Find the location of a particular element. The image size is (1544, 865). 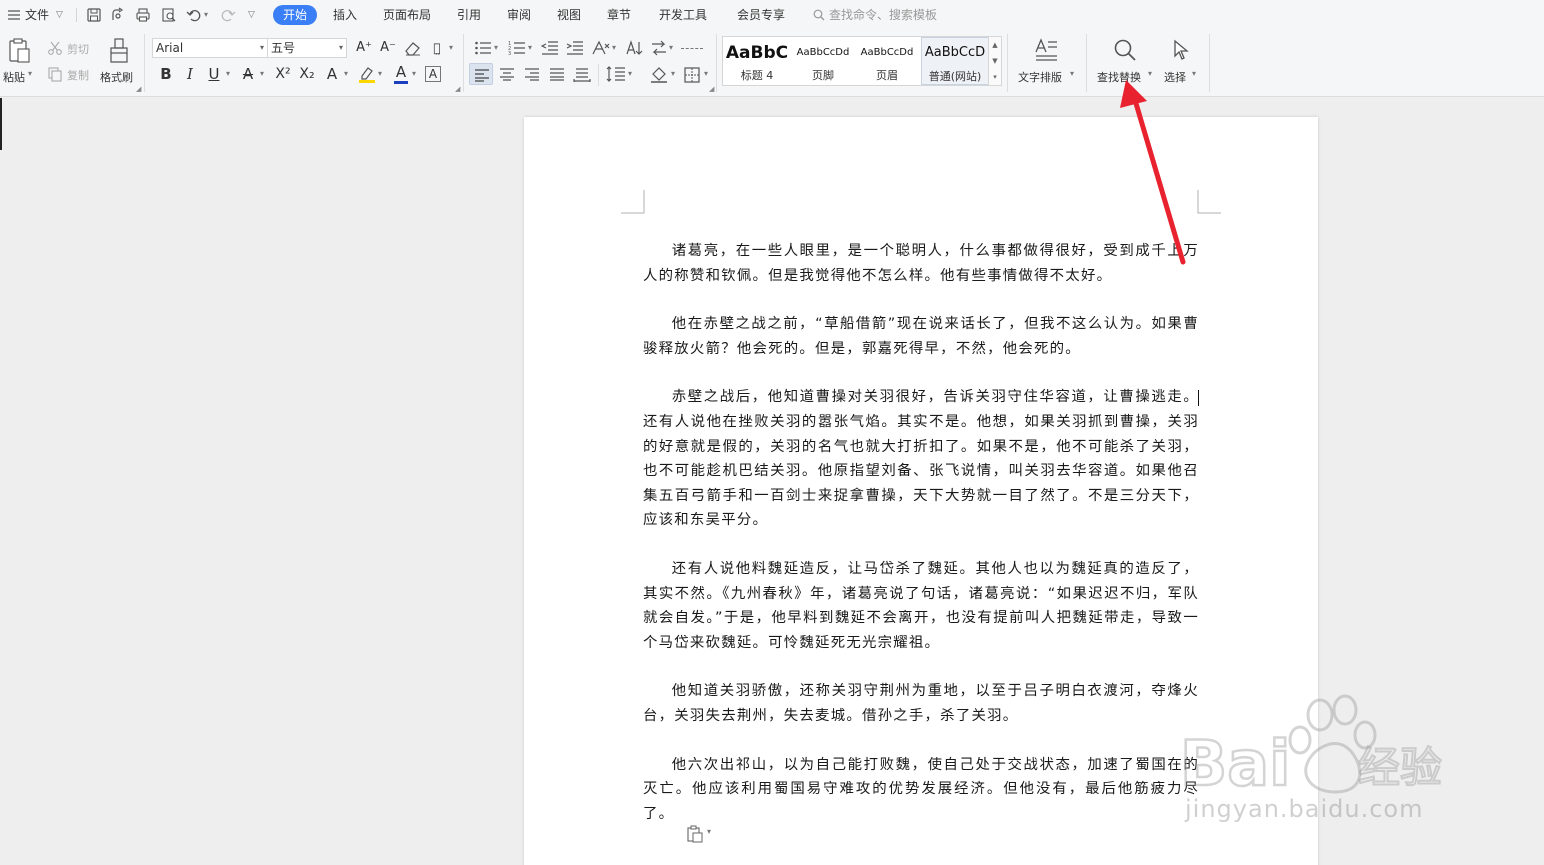

style-heading4: AaBbC 标题 4 is located at coordinates (757, 61).